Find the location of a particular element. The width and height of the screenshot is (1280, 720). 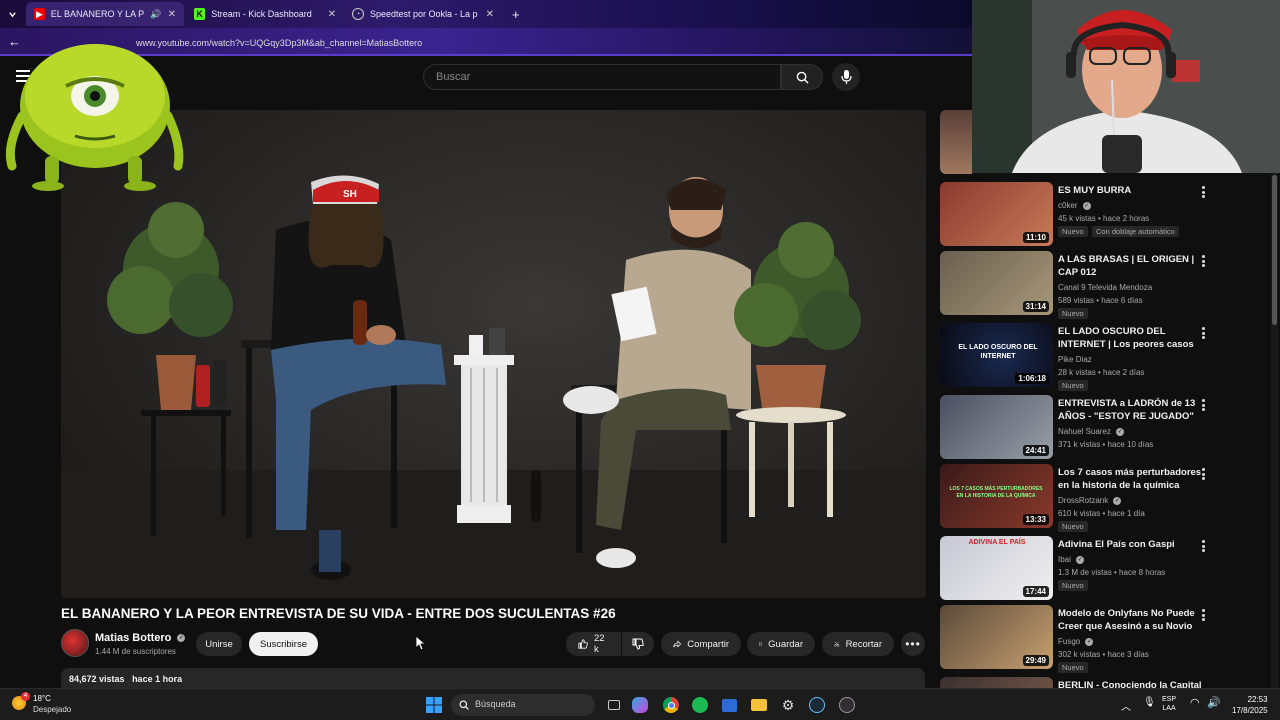

video-thumbnail: 24:41 is located at coordinates (996, 427).